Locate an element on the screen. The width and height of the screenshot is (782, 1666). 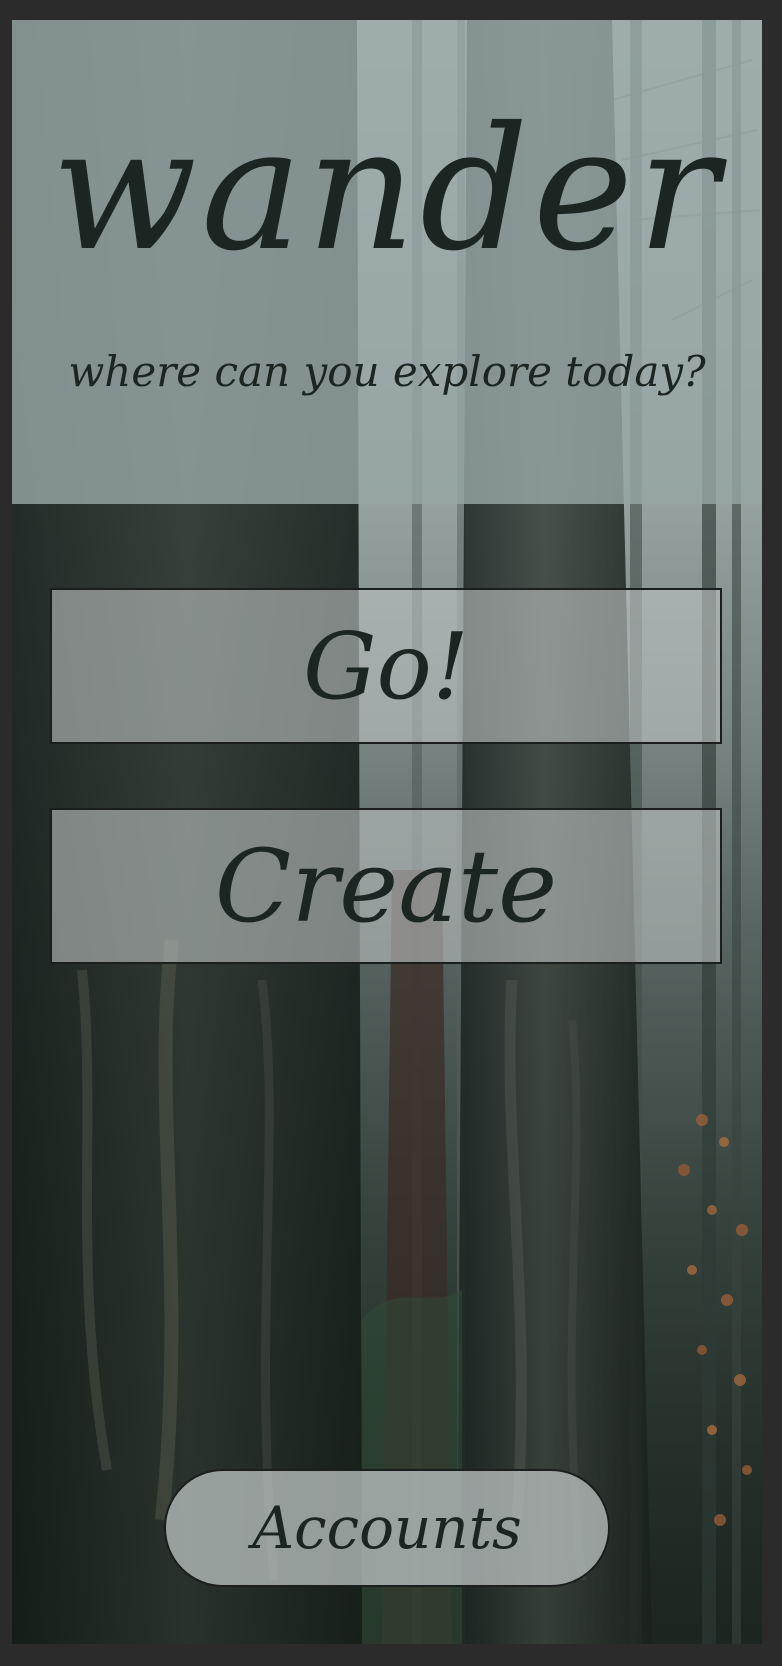
app-title: wander is located at coordinates (387, 190).